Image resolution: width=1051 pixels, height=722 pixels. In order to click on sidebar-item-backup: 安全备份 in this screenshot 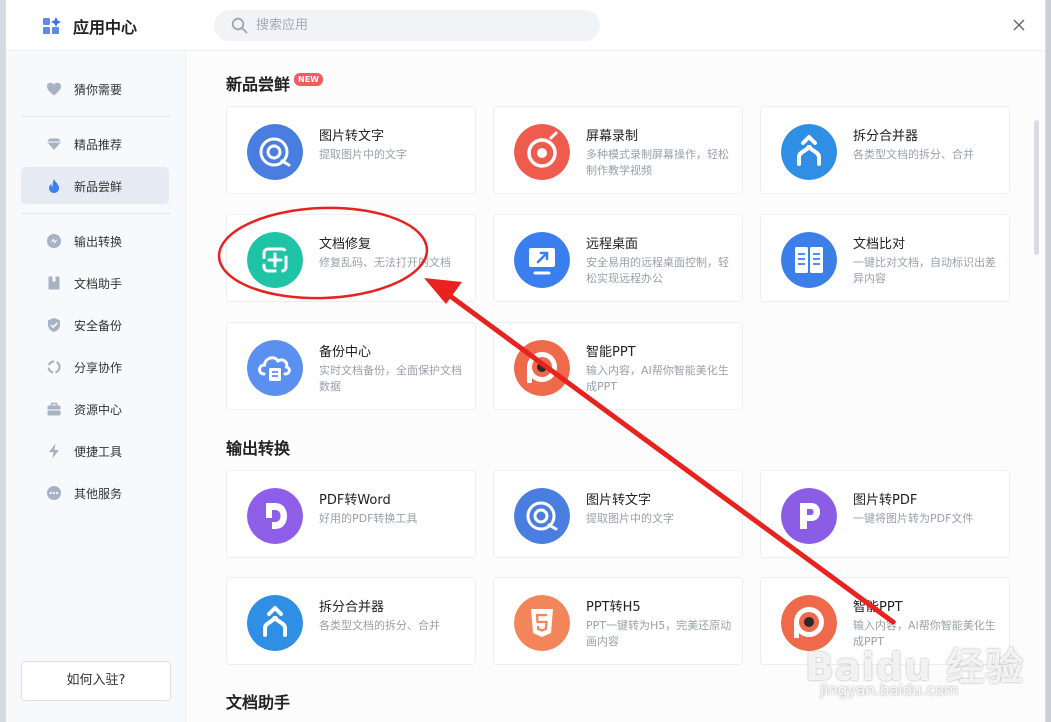, I will do `click(95, 324)`.